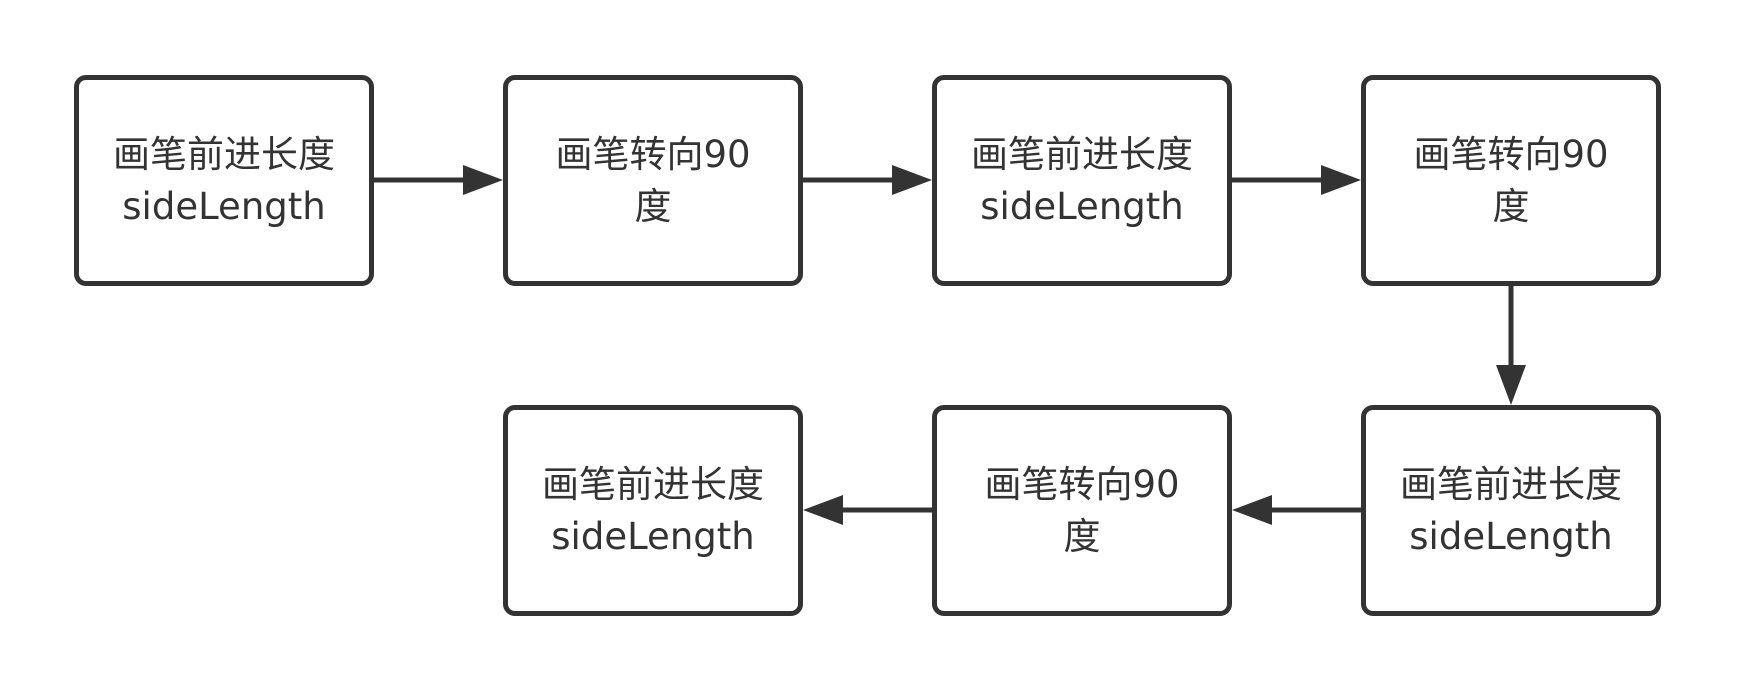  I want to click on step-6-turn: 画笔转向90 度, so click(1082, 510).